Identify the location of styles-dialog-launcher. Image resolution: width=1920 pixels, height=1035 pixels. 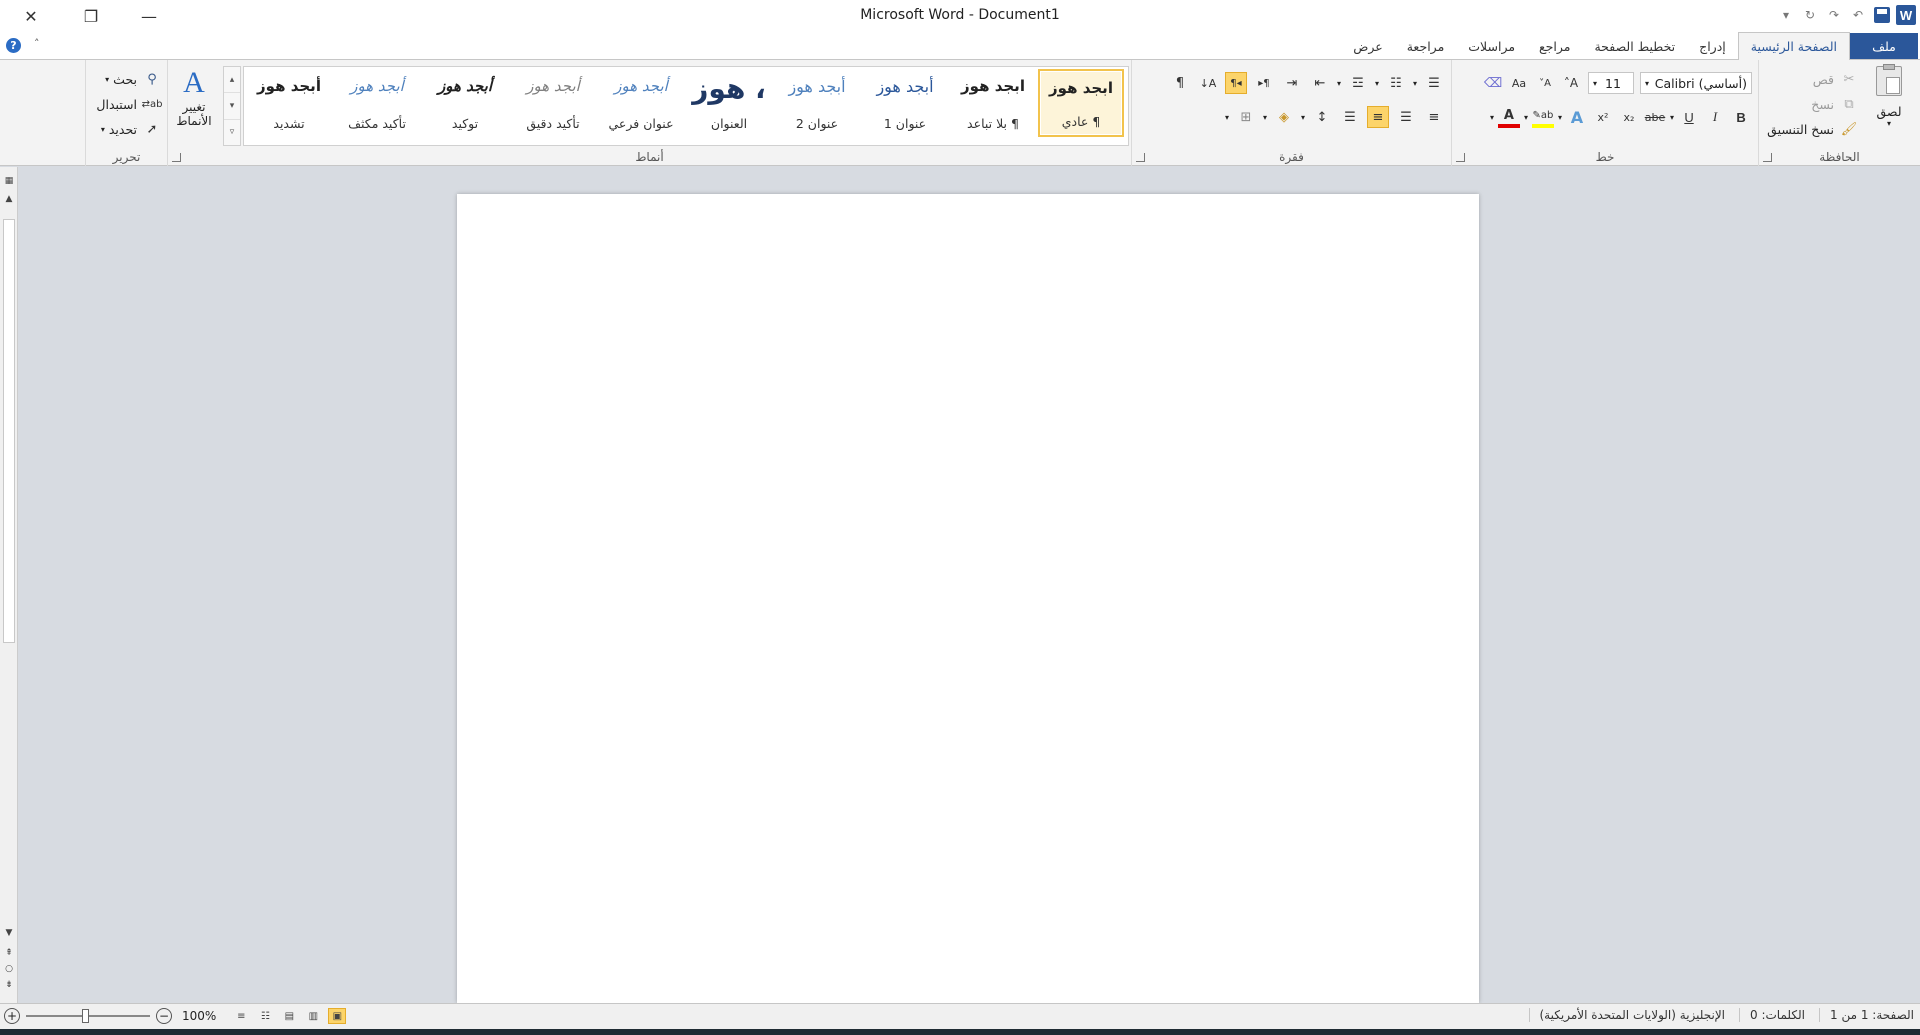
(176, 157).